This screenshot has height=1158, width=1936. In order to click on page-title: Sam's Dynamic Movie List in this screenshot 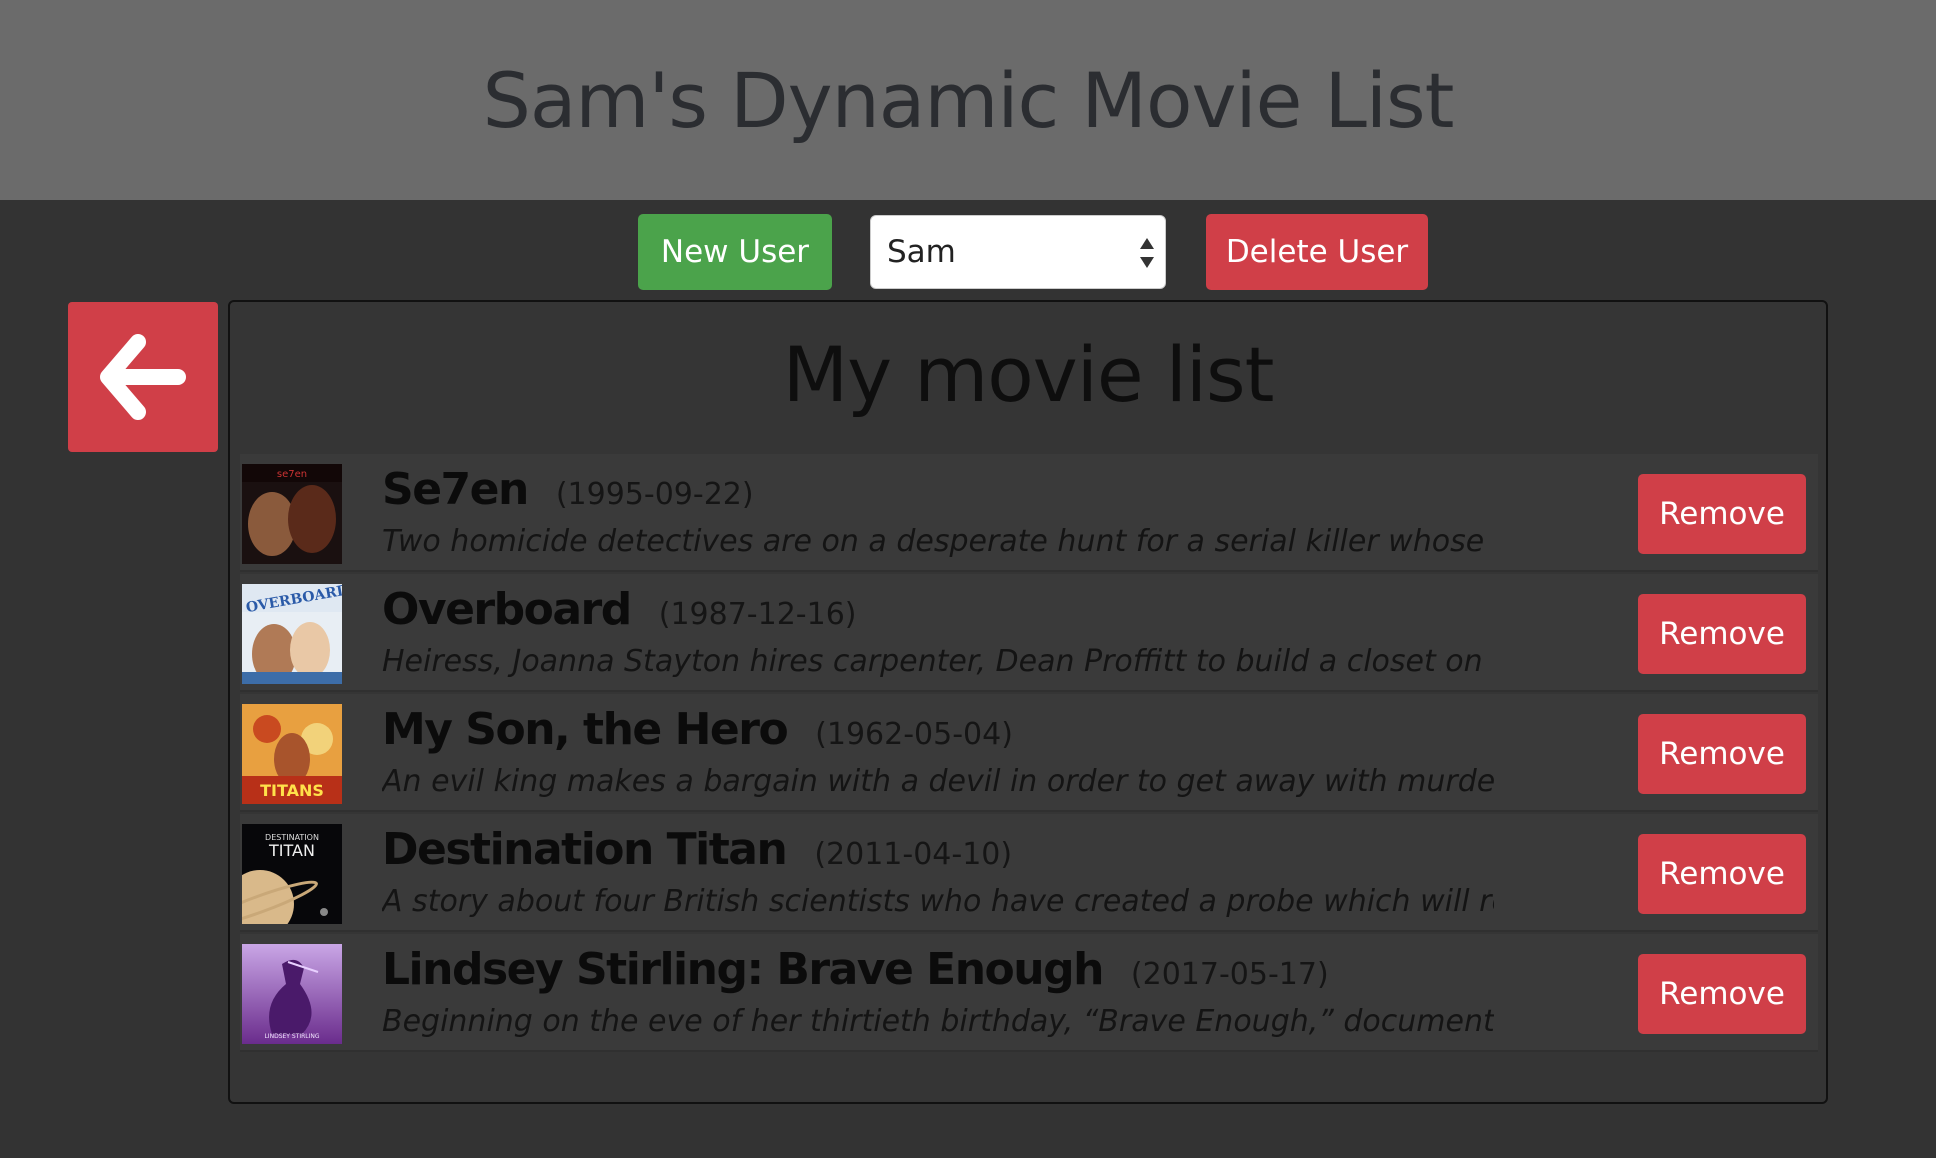, I will do `click(968, 100)`.